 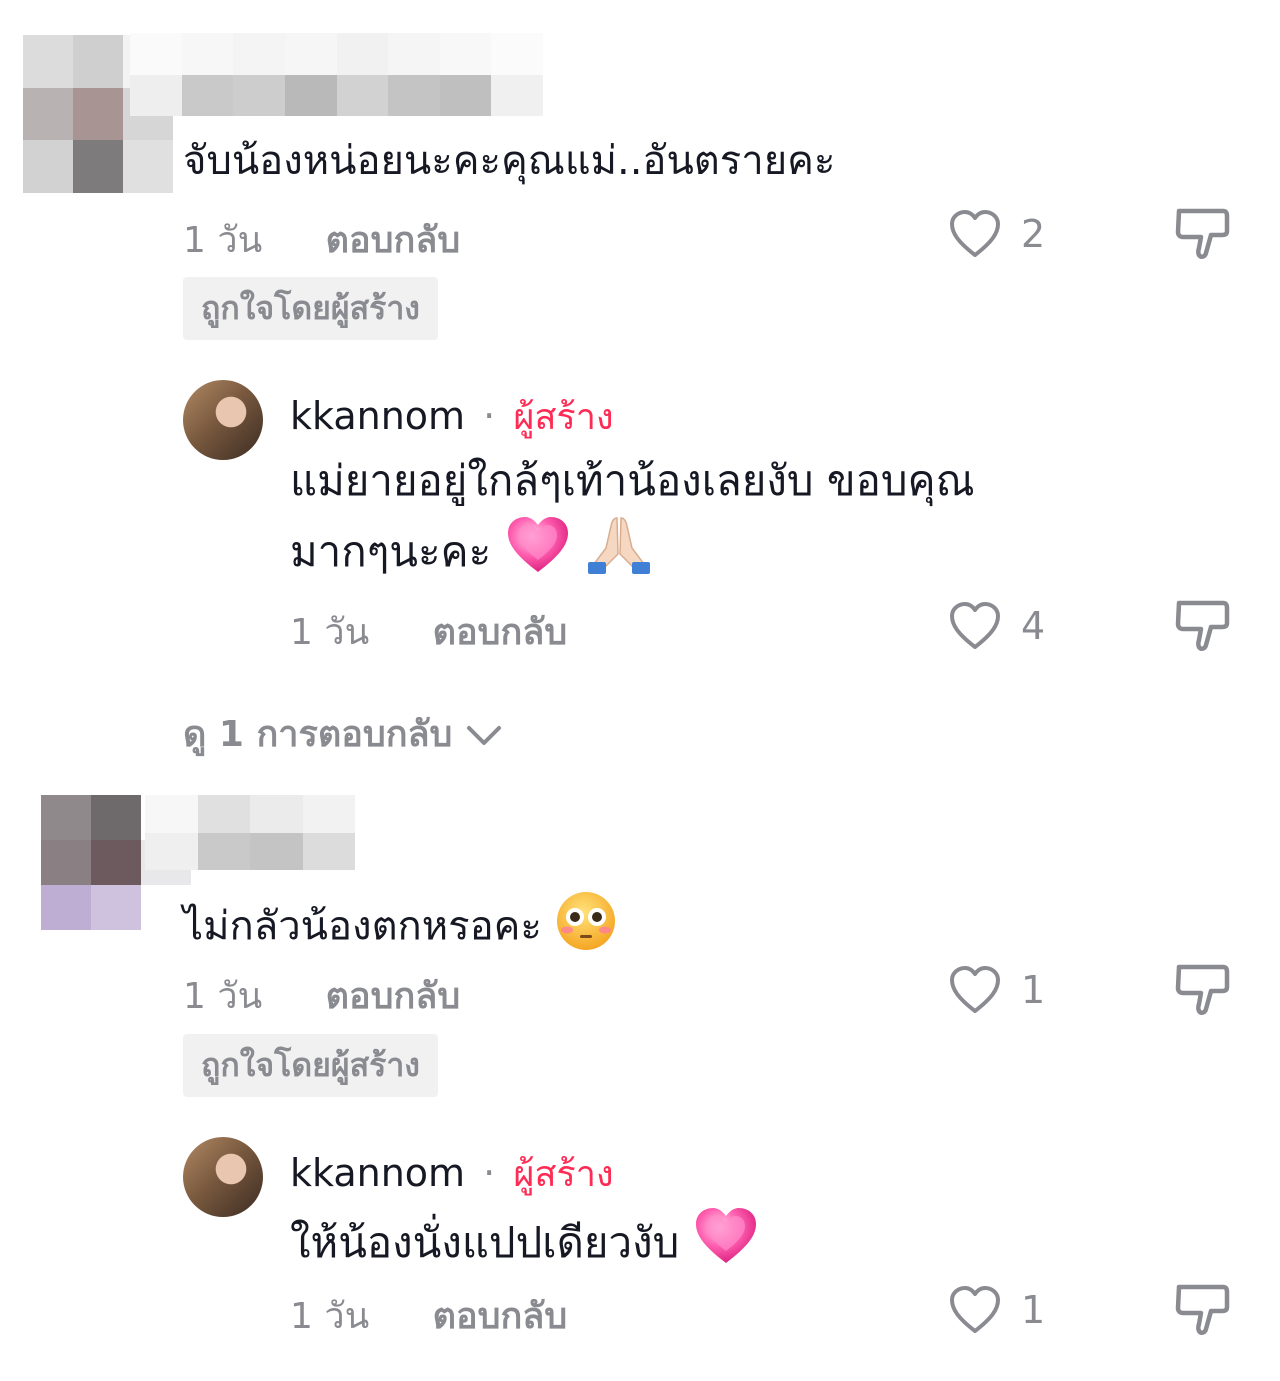 What do you see at coordinates (485, 1242) in the screenshot?
I see `reply-text-content: ให้น้องนั่งแปปเดียวงับ` at bounding box center [485, 1242].